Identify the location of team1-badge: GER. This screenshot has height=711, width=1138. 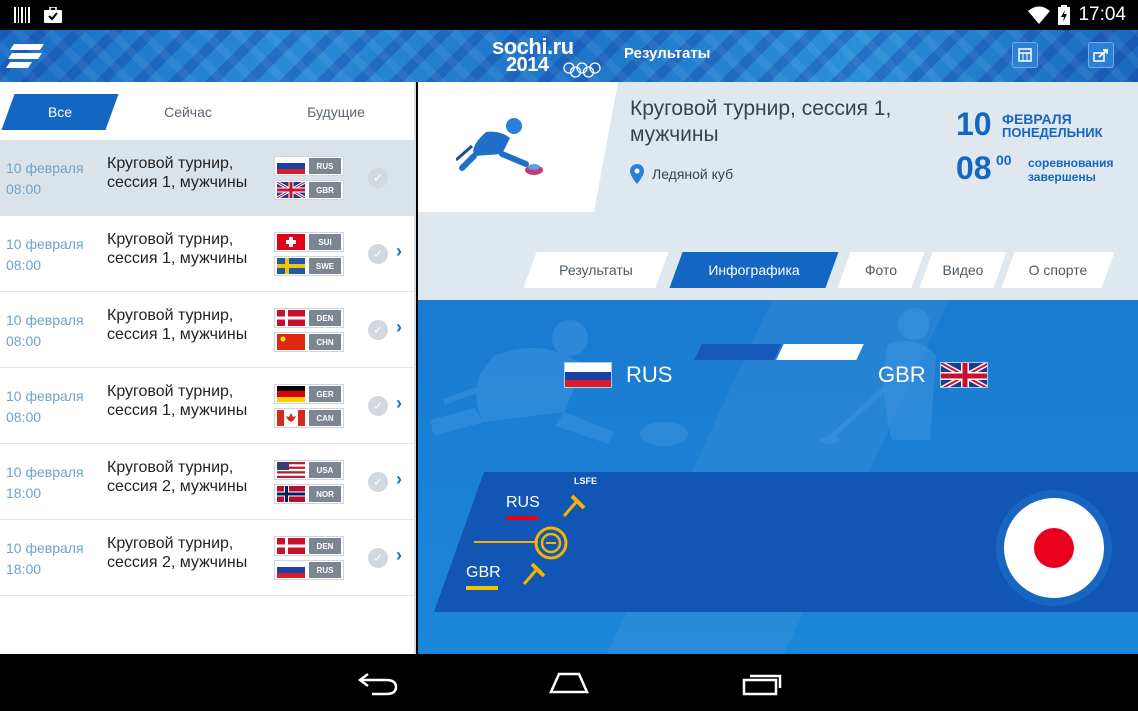
(309, 394).